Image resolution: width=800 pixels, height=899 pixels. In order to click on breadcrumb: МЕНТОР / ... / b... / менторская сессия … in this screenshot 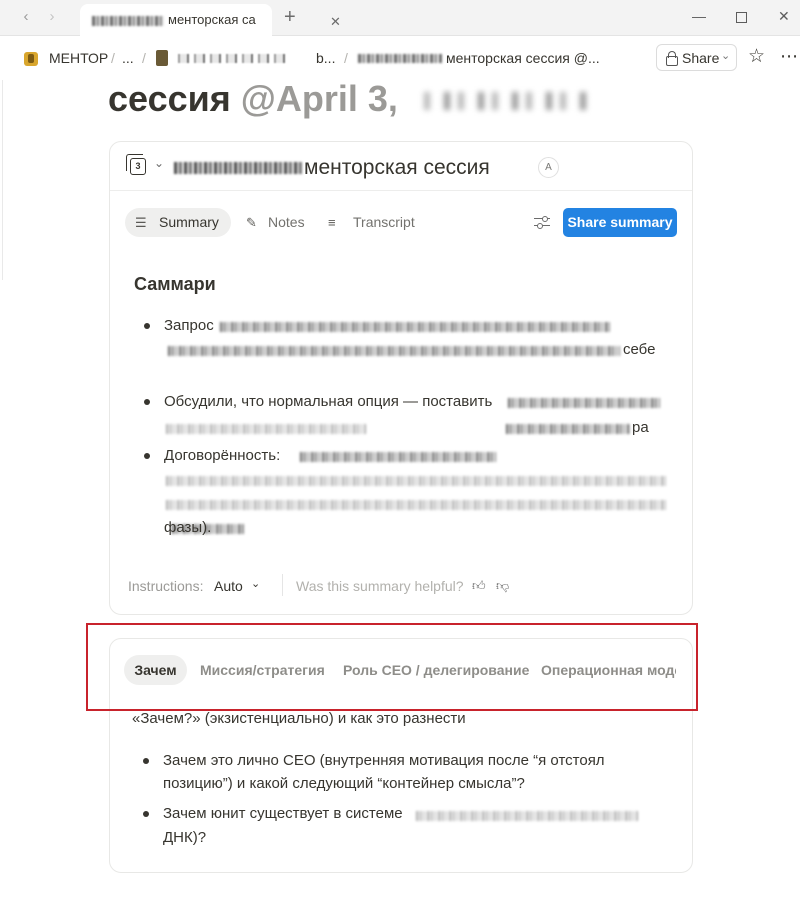, I will do `click(400, 58)`.